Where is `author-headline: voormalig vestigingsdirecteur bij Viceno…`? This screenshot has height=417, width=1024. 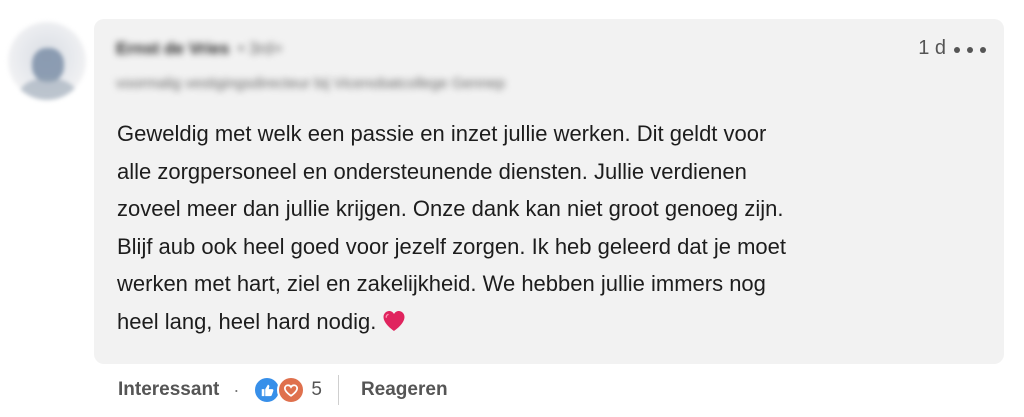
author-headline: voormalig vestigingsdirecteur bij Viceno… is located at coordinates (311, 83).